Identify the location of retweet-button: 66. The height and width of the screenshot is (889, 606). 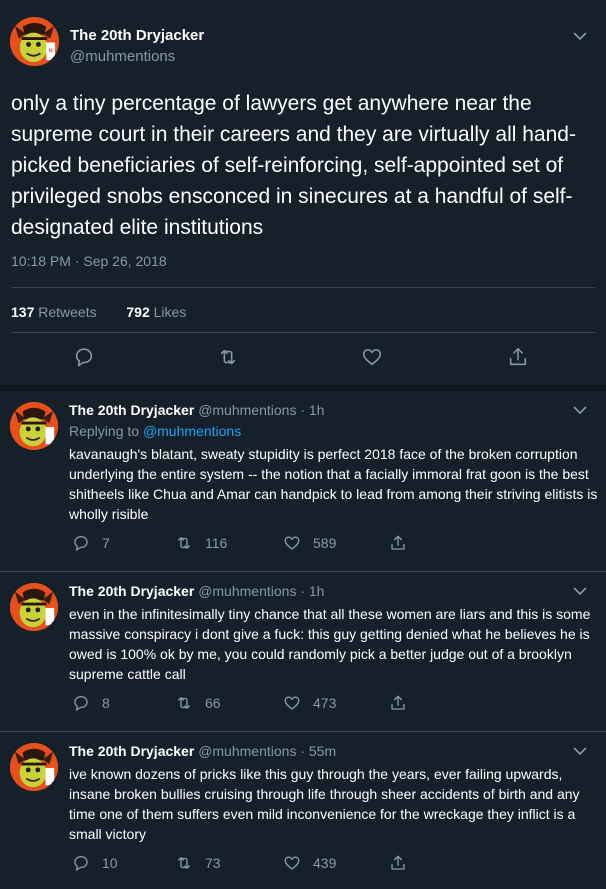
(198, 703).